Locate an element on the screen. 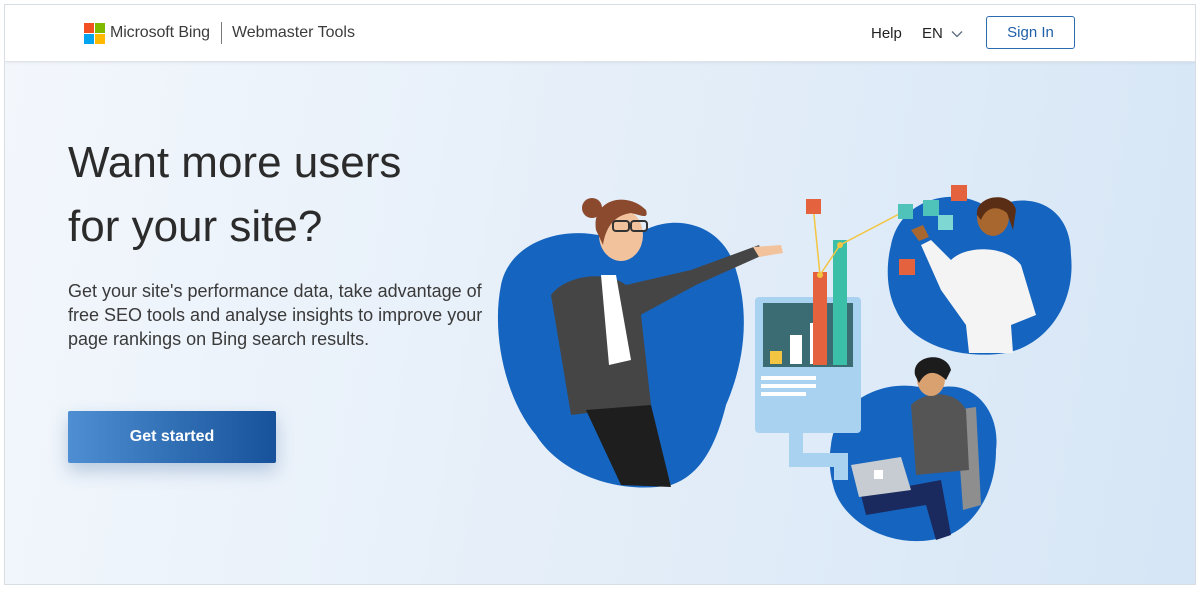 Image resolution: width=1200 pixels, height=590 pixels. brand-divider is located at coordinates (221, 33).